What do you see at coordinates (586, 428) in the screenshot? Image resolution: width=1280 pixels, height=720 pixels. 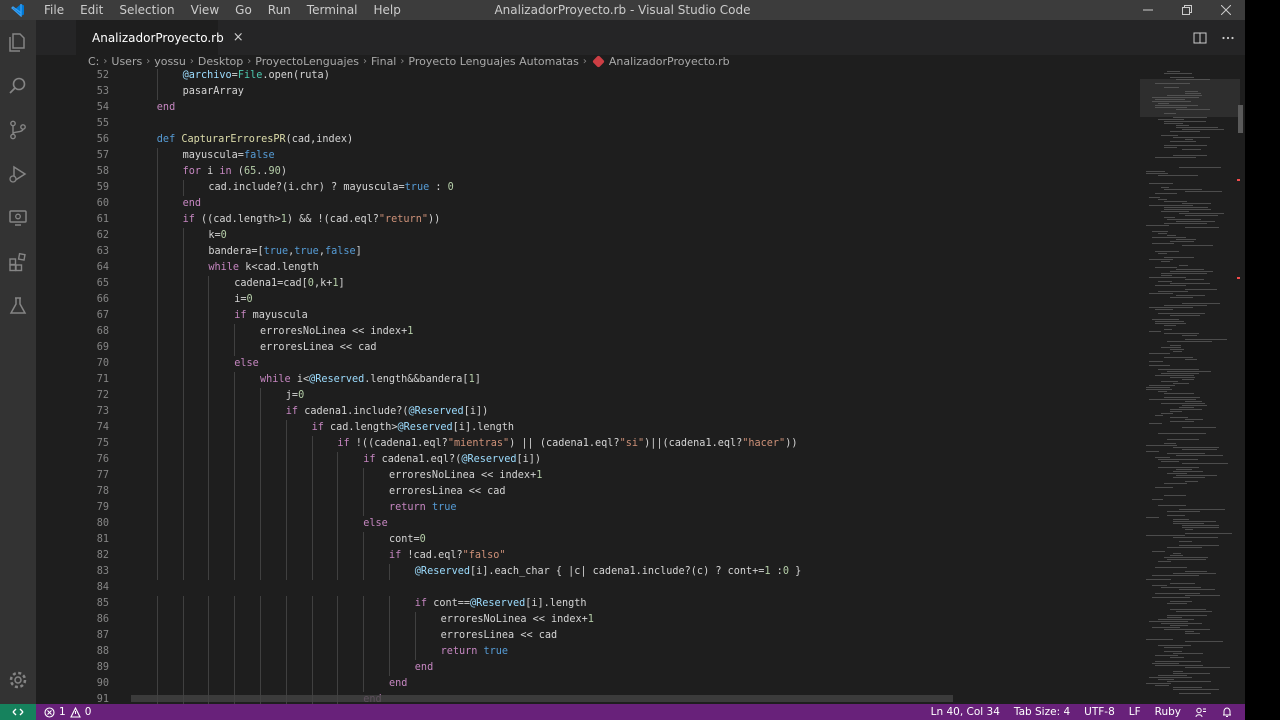 I see `code-line: 74 if cad.length>@Reserved[i].length` at bounding box center [586, 428].